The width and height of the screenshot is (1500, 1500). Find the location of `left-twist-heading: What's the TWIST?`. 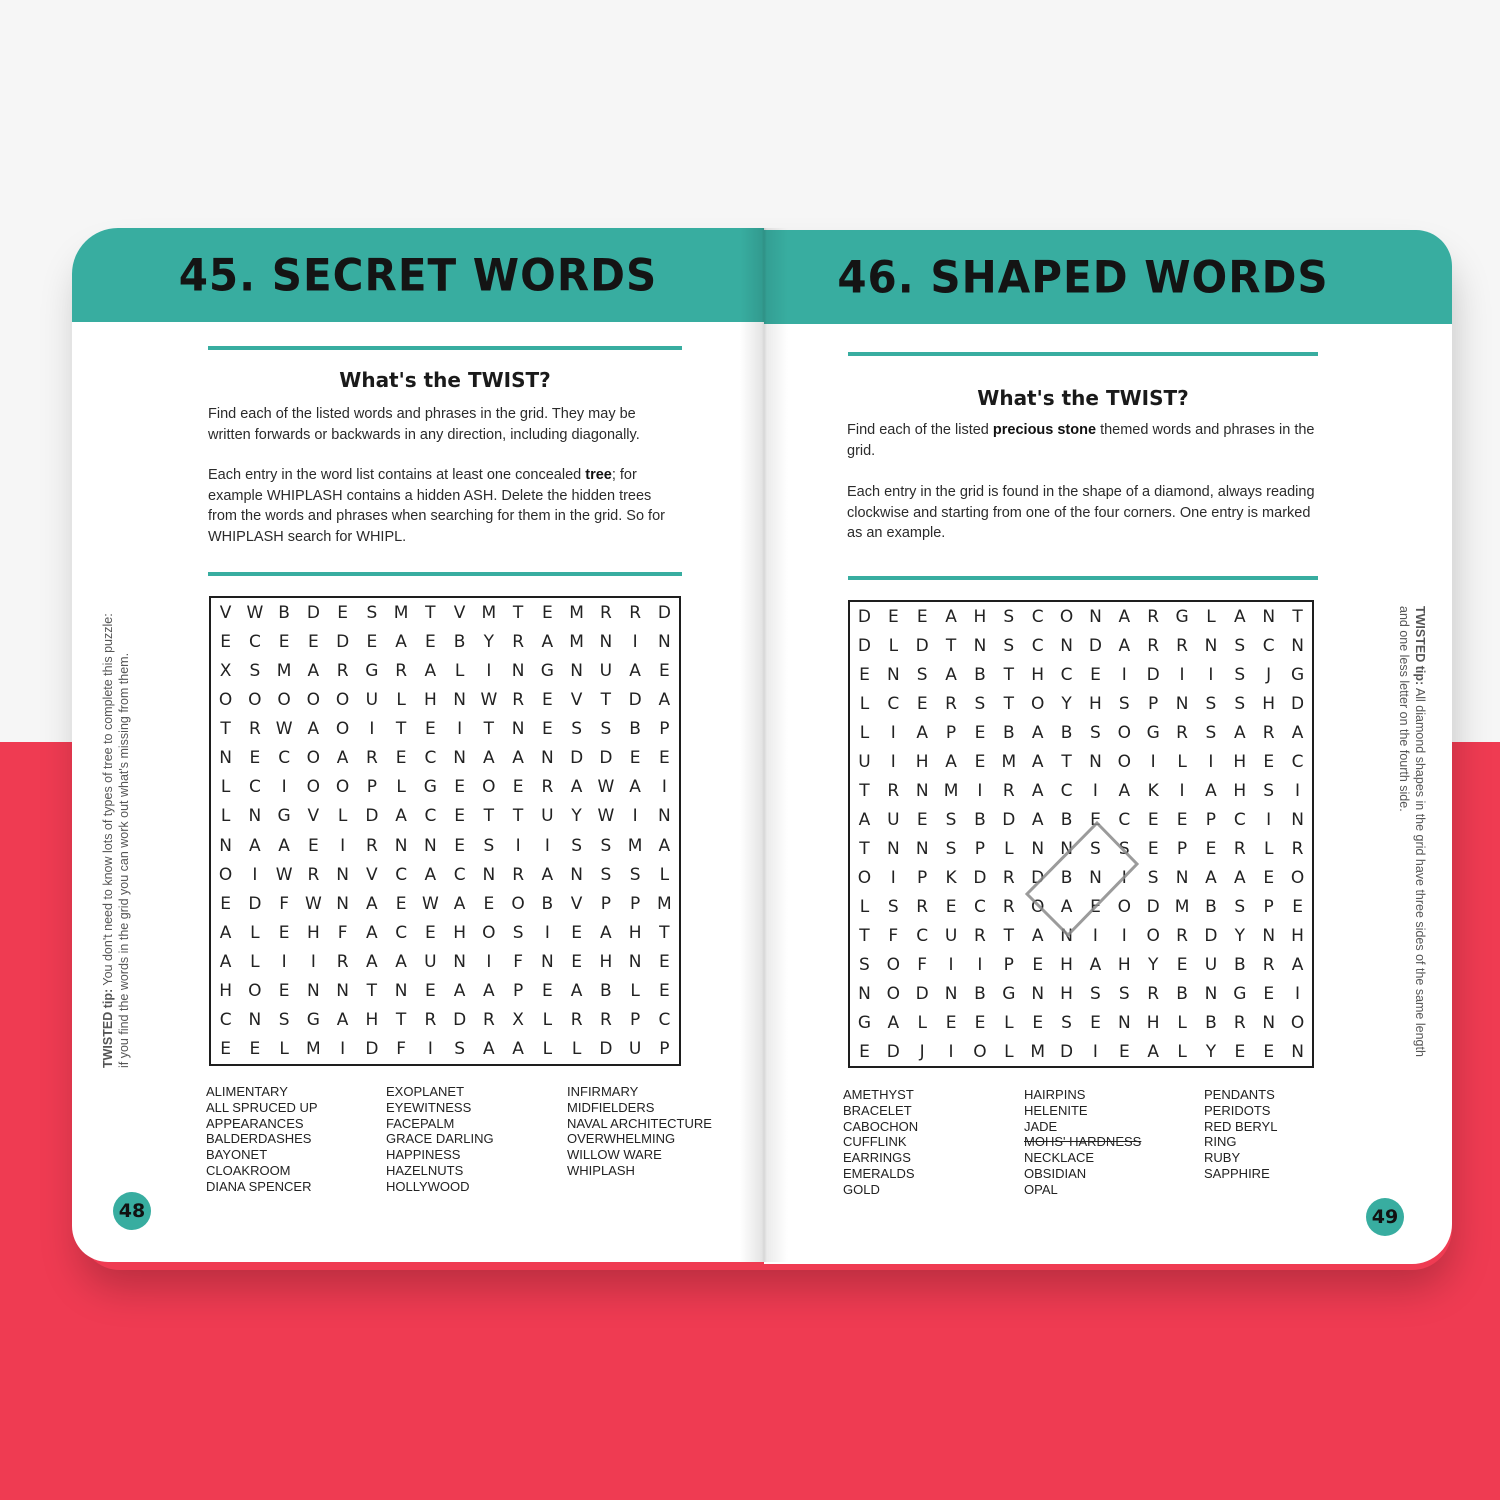

left-twist-heading: What's the TWIST? is located at coordinates (445, 380).